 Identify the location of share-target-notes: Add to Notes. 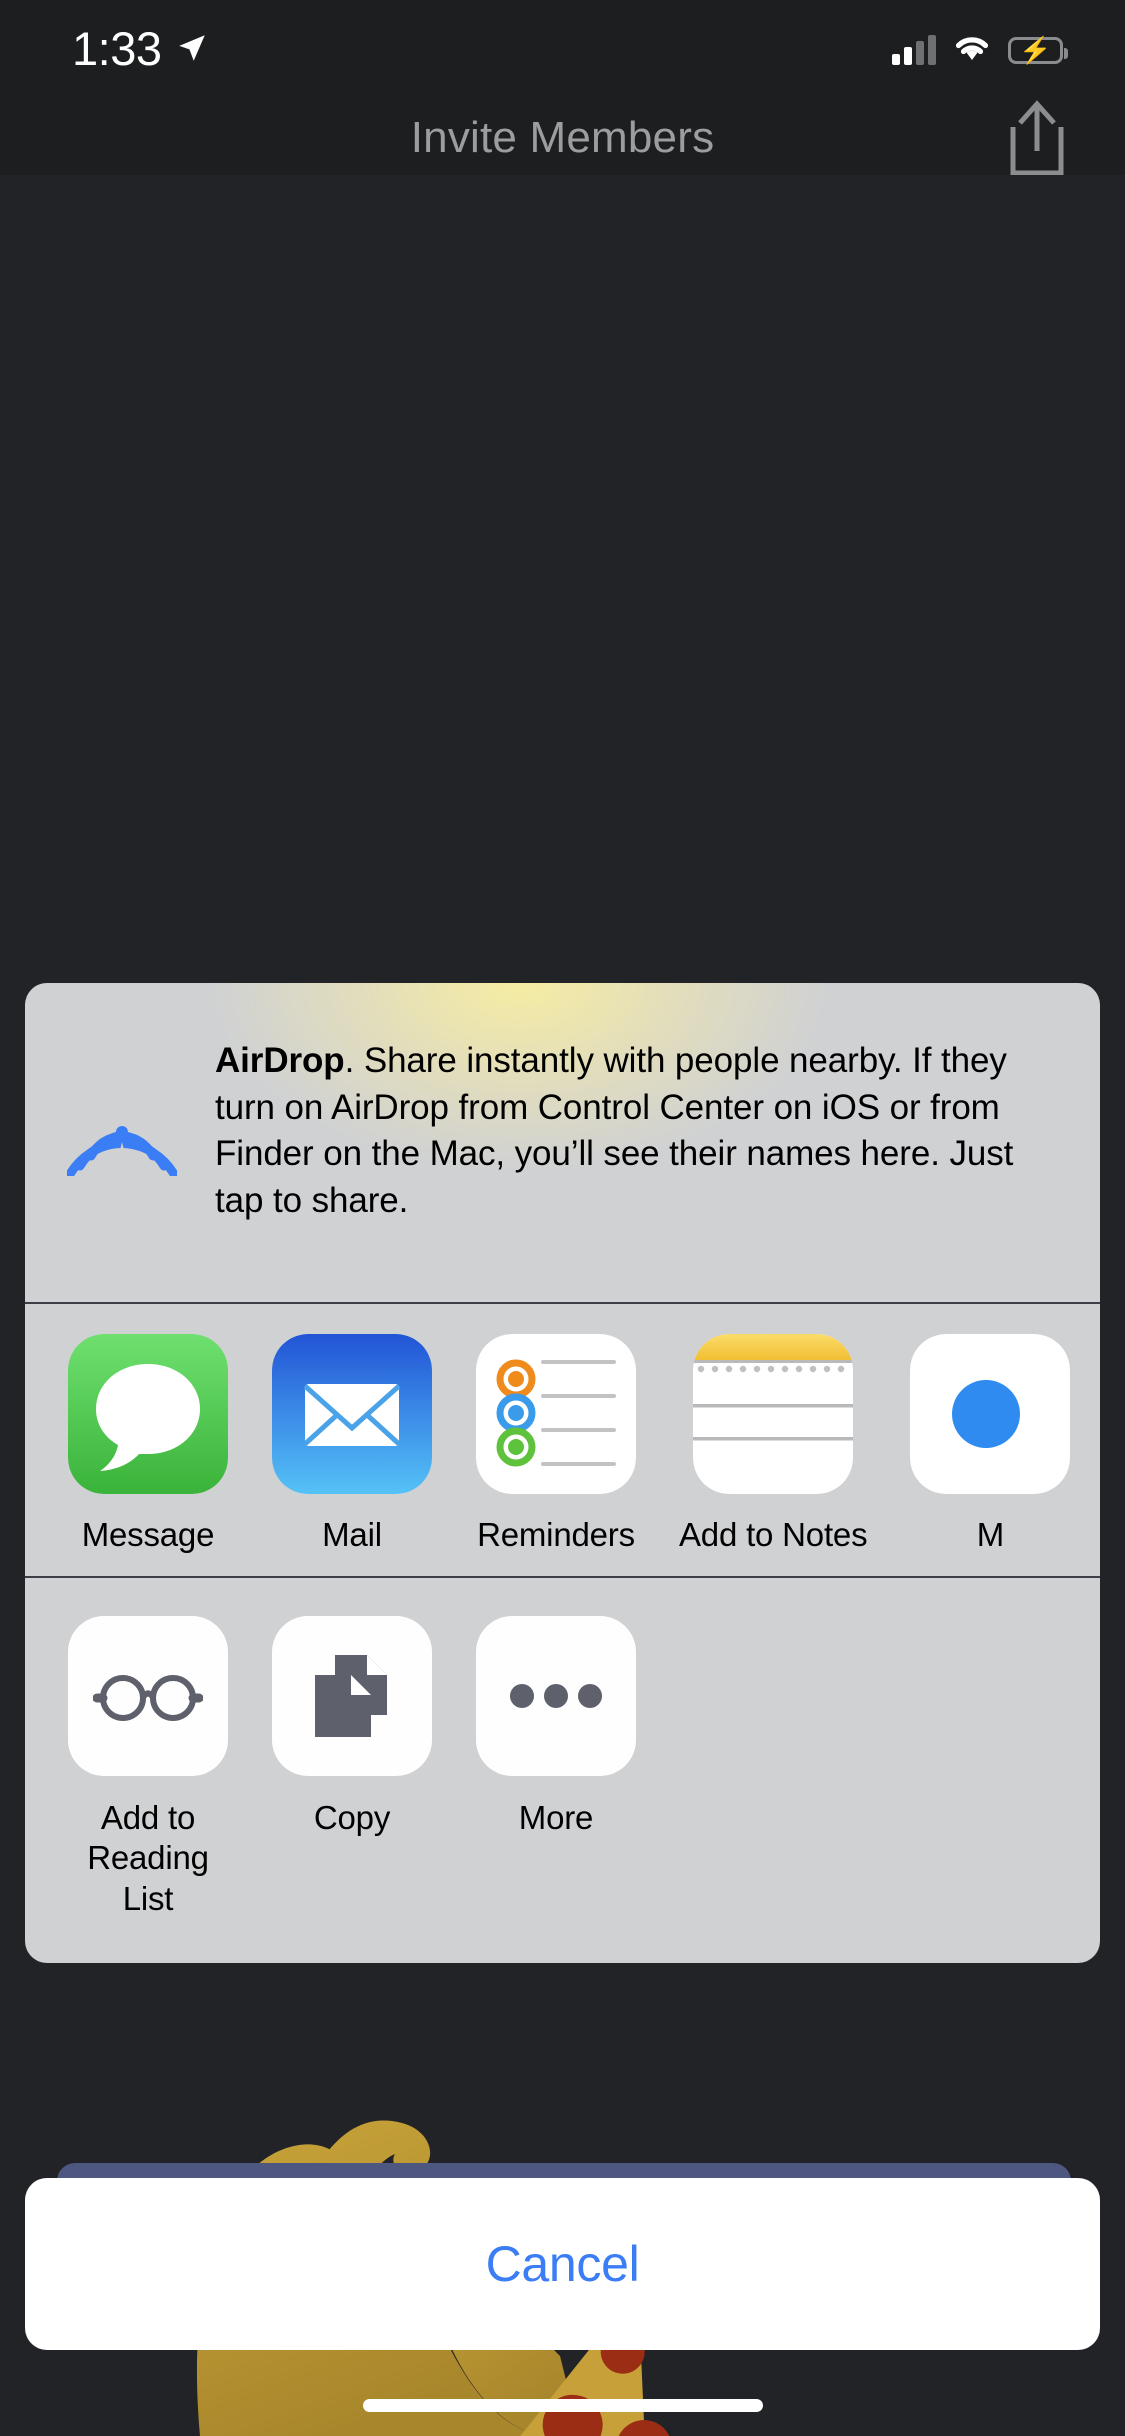
(773, 1444).